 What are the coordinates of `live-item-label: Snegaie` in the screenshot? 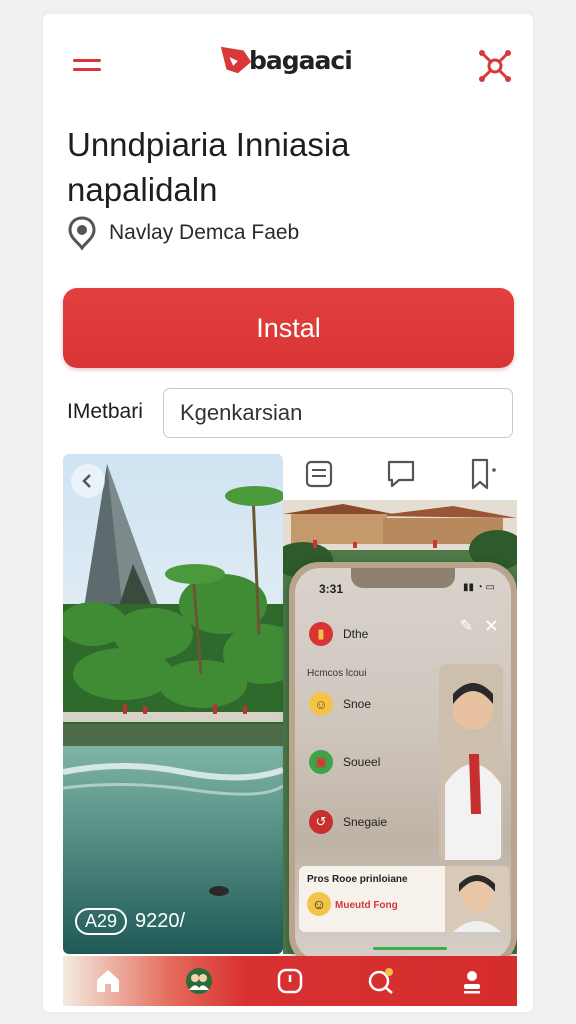 It's located at (365, 822).